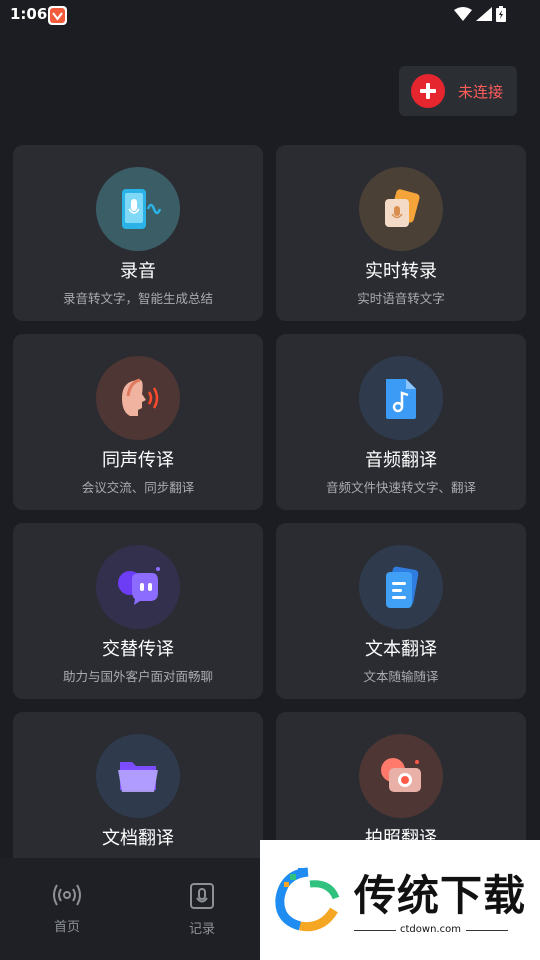 This screenshot has height=960, width=540. Describe the element at coordinates (401, 209) in the screenshot. I see `realtime-transcribe-icon` at that location.